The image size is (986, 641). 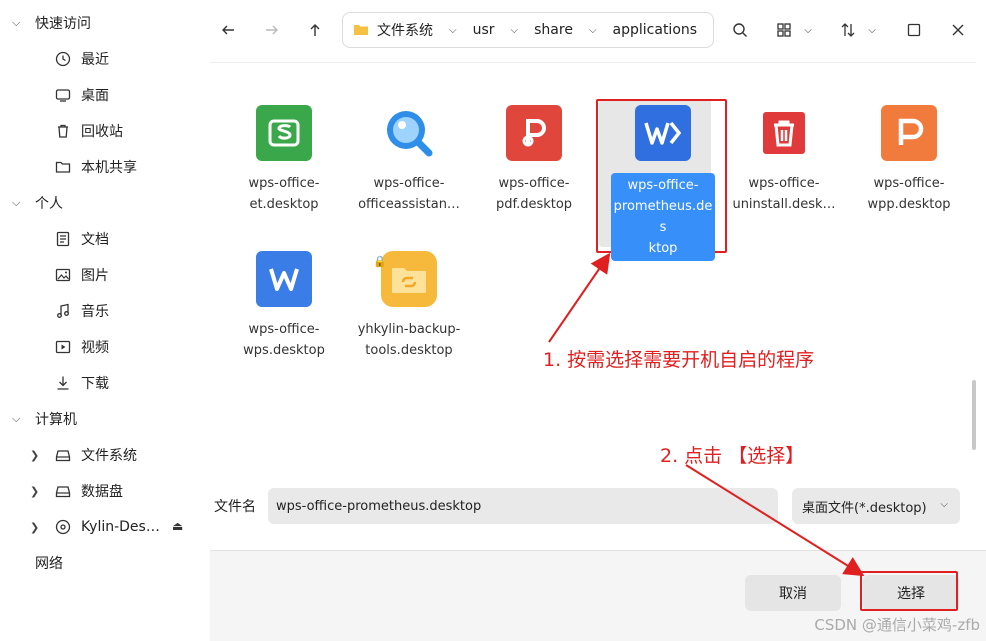 I want to click on file-item-wps: wps-office-wps.desktop, so click(x=284, y=306).